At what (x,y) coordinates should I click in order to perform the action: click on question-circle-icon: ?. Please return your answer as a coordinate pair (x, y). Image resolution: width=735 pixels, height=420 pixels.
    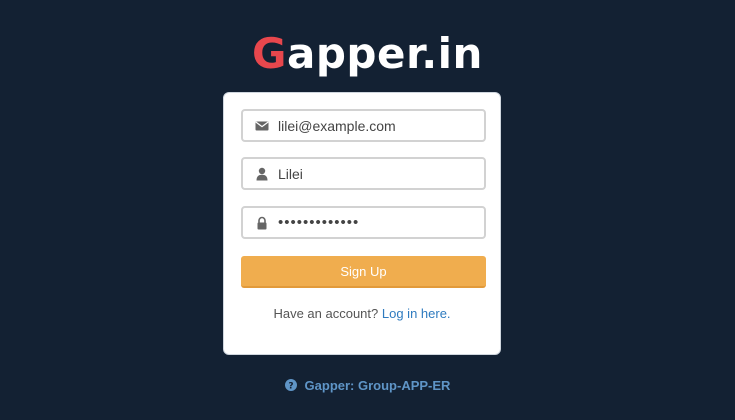
    Looking at the image, I should click on (290, 385).